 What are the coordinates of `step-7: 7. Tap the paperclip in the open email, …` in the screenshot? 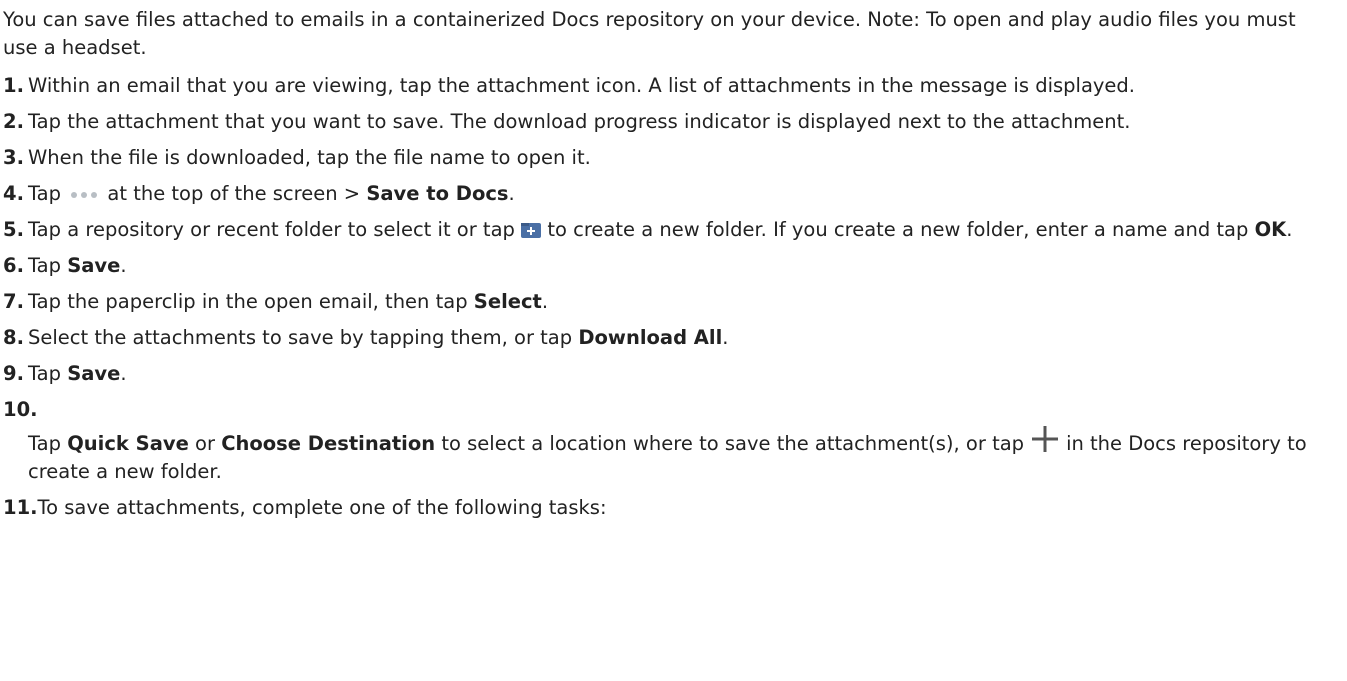 It's located at (668, 302).